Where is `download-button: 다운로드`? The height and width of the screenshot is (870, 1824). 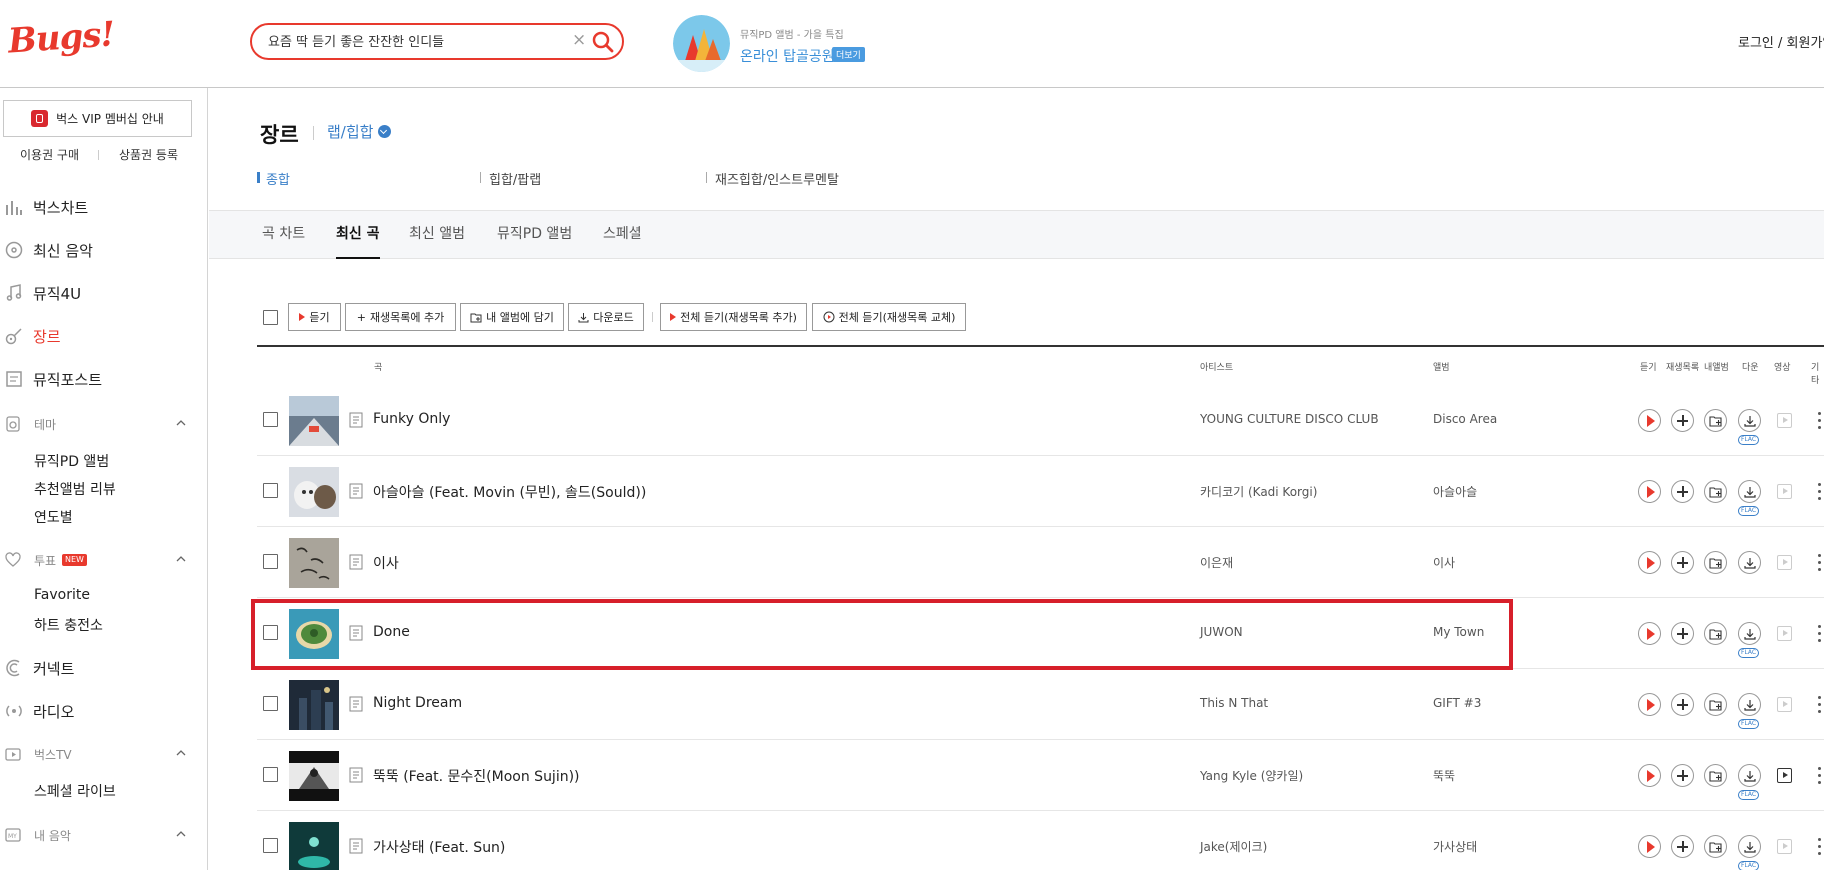
download-button: 다운로드 is located at coordinates (606, 317).